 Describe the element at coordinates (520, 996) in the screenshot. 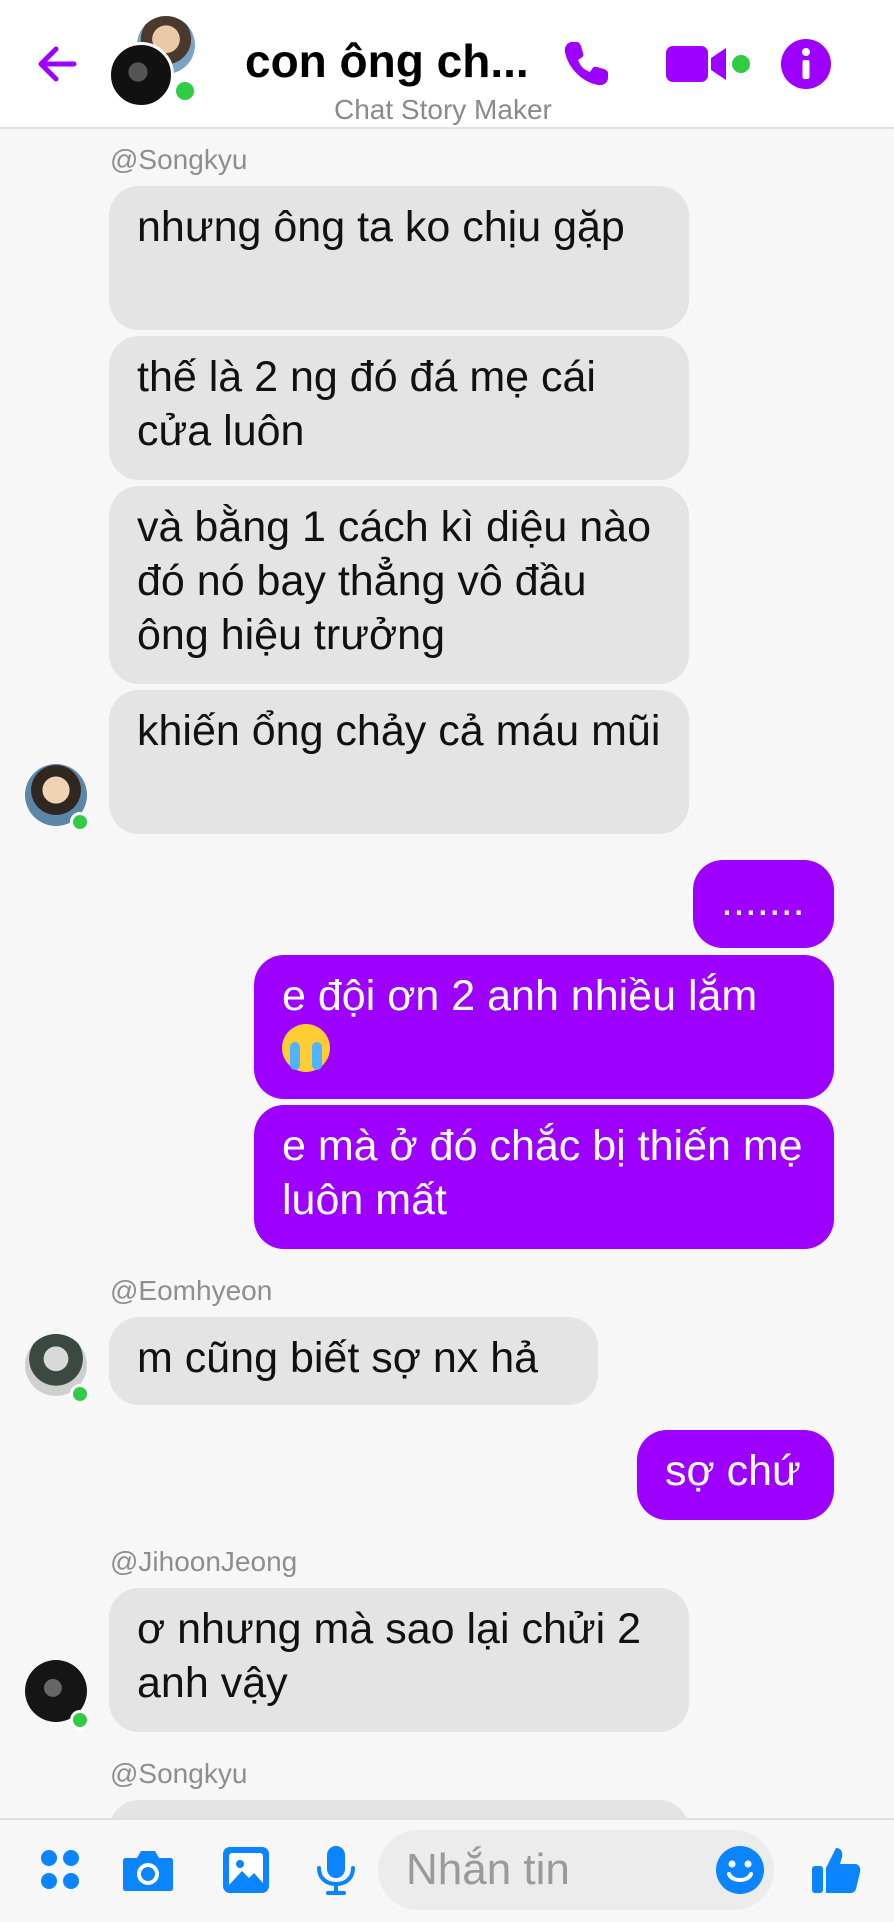

I see `outgoing-message-text: e đội ơn 2 anh nhiều lắm` at that location.